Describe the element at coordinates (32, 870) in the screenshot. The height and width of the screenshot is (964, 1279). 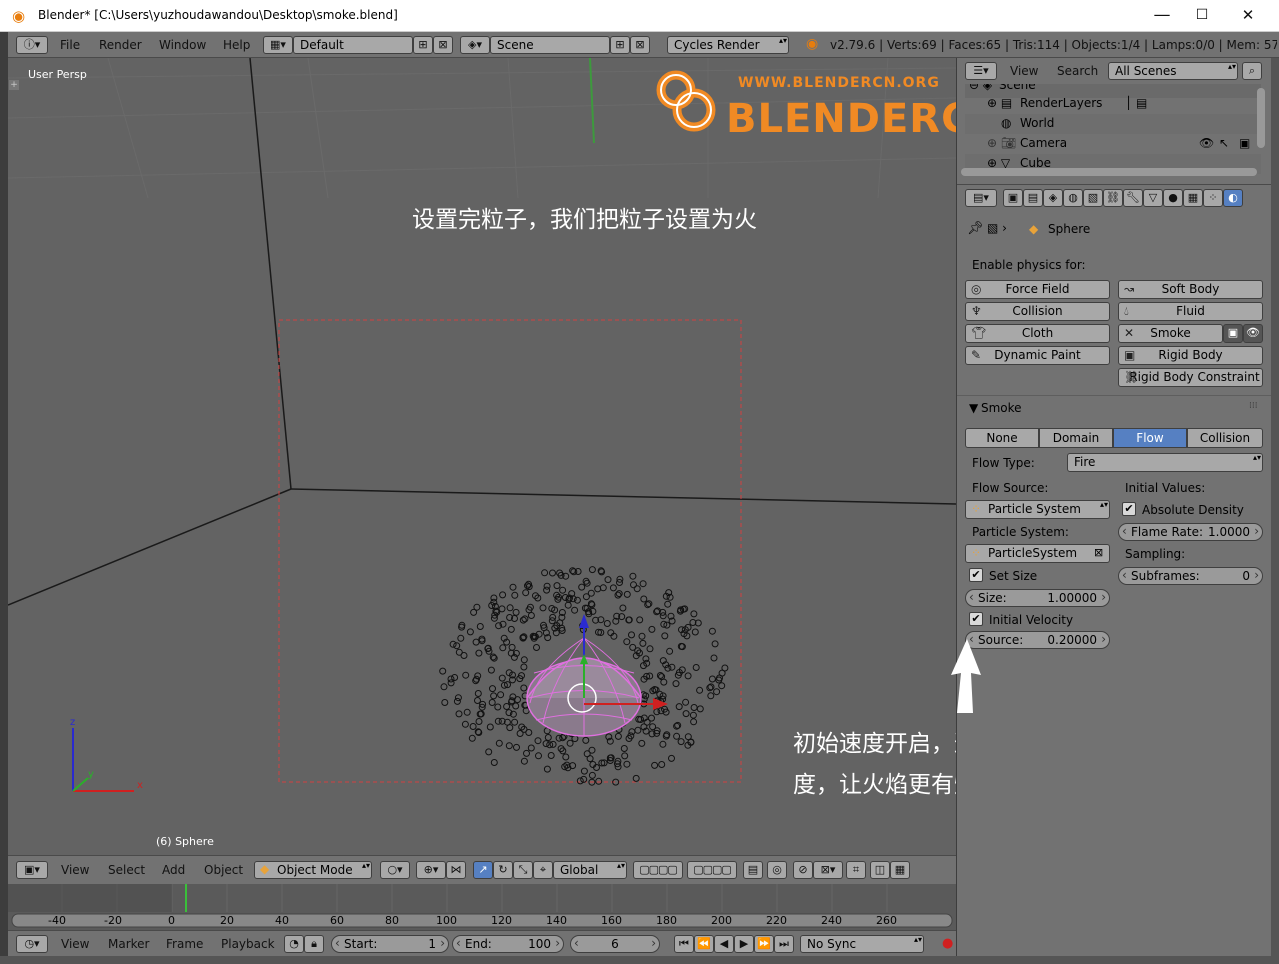
I see `viewport-editor-type-button: ▣▾` at that location.